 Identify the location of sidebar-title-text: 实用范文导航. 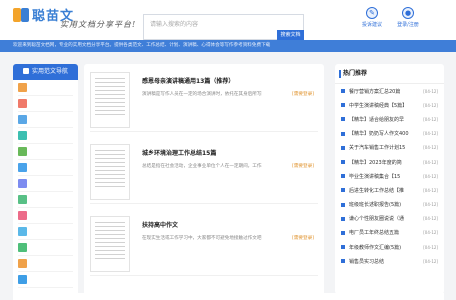
(49, 71).